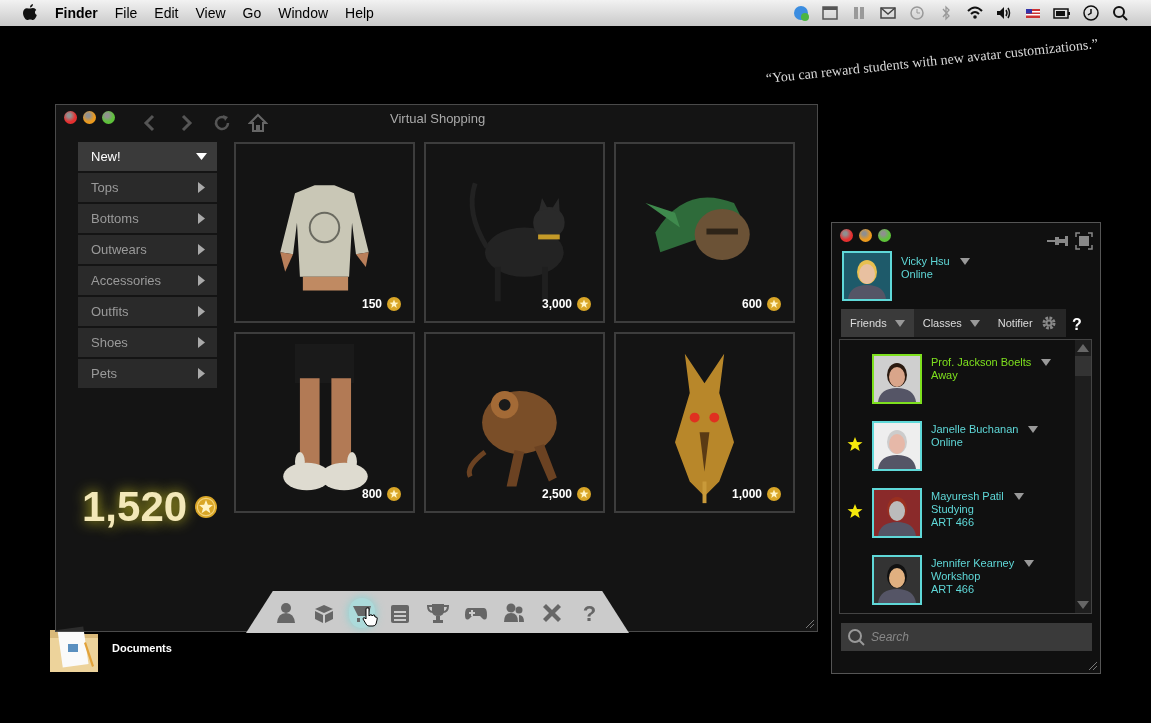 This screenshot has width=1151, height=723. What do you see at coordinates (222, 123) in the screenshot?
I see `refresh-icon` at bounding box center [222, 123].